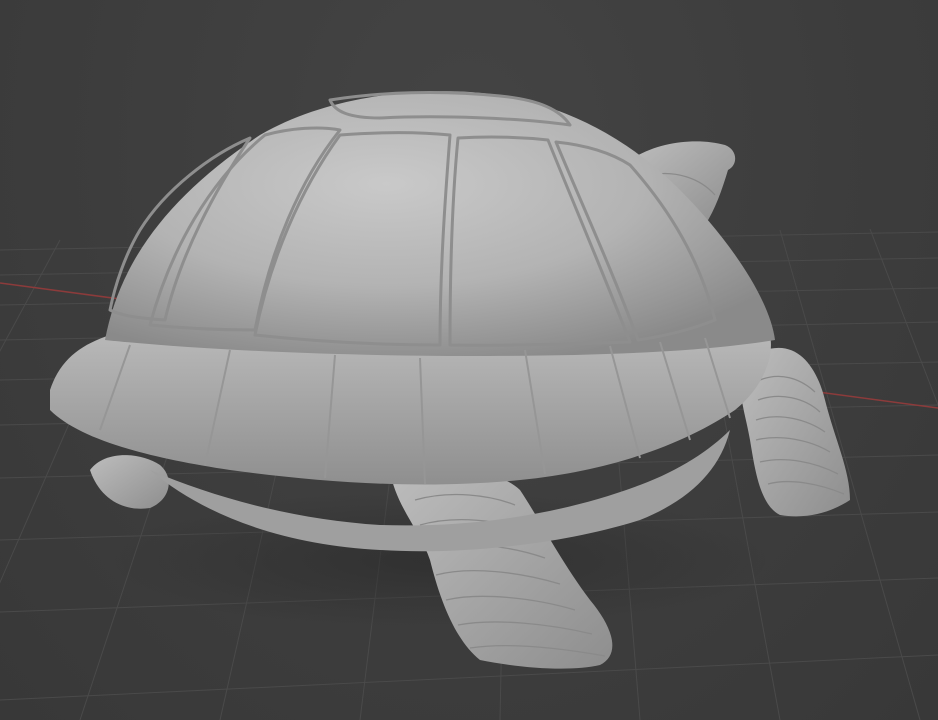 The image size is (938, 720). Describe the element at coordinates (129, 482) in the screenshot. I see `tortoise-tail` at that location.